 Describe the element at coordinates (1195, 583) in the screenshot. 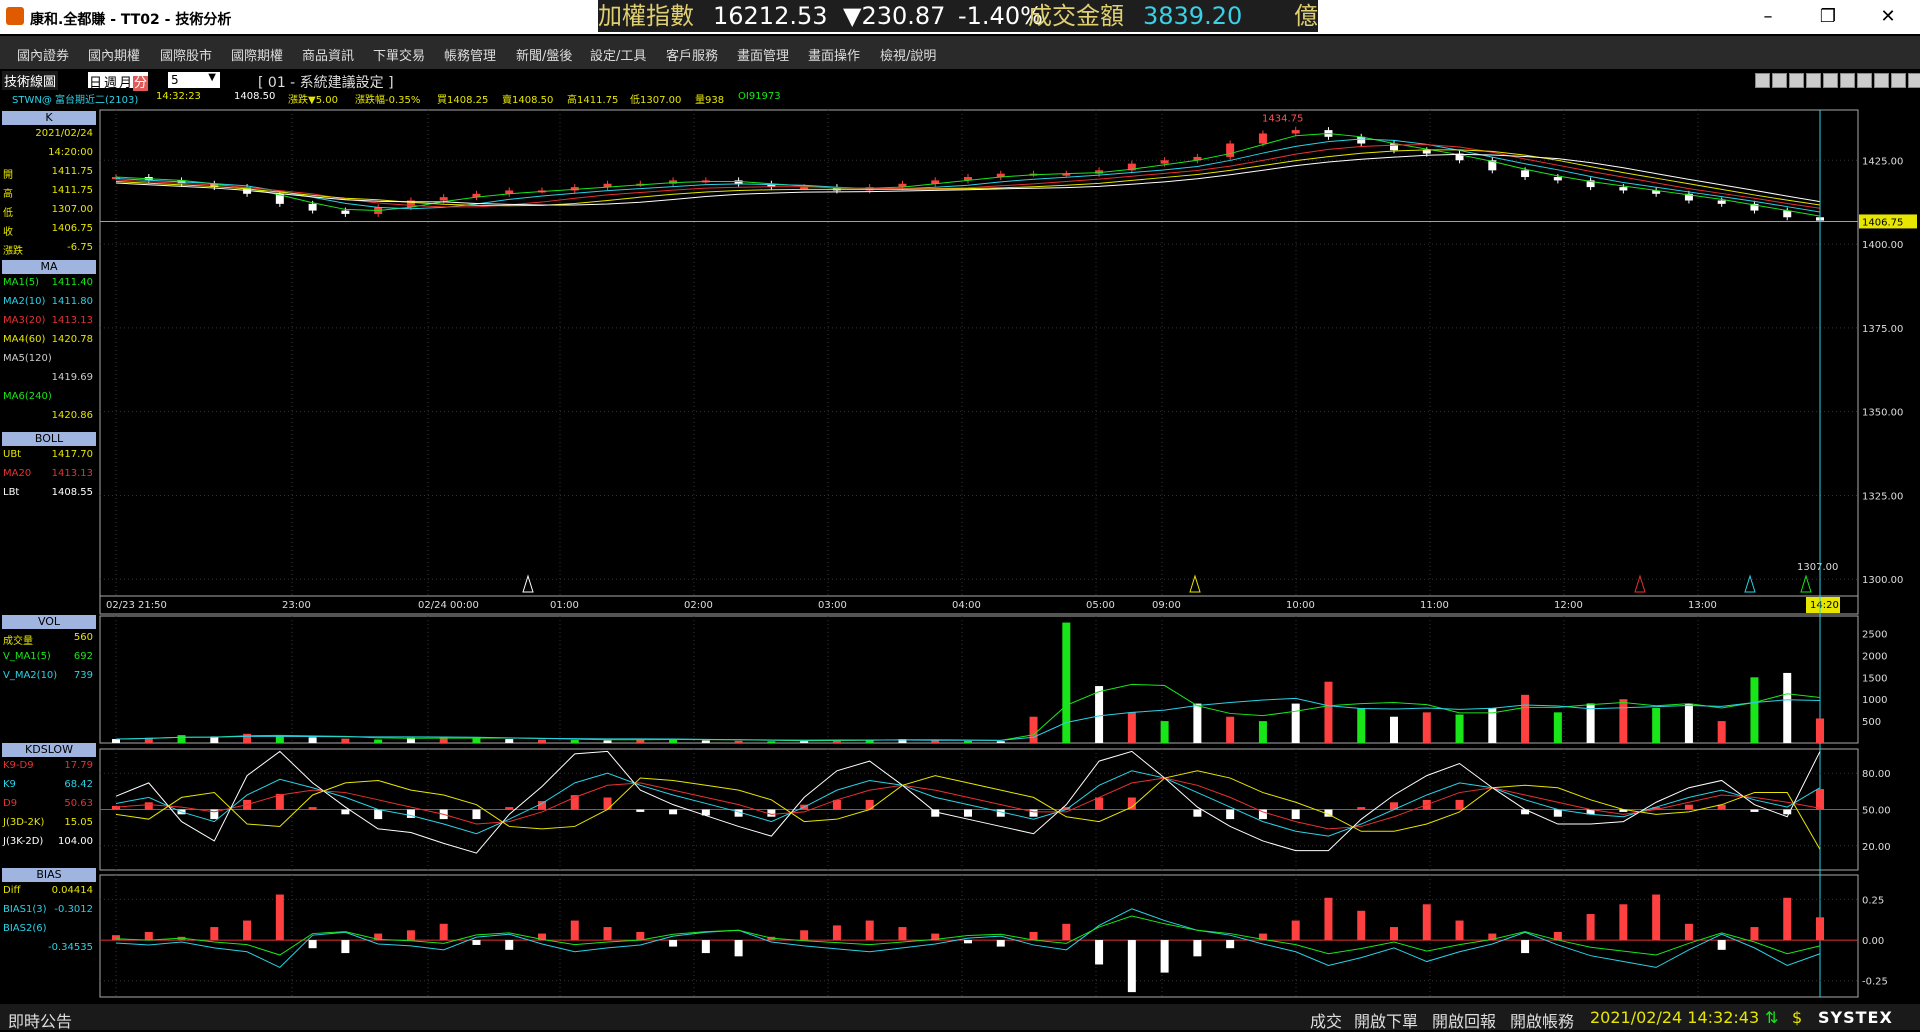

I see `signal-marker-icon` at that location.